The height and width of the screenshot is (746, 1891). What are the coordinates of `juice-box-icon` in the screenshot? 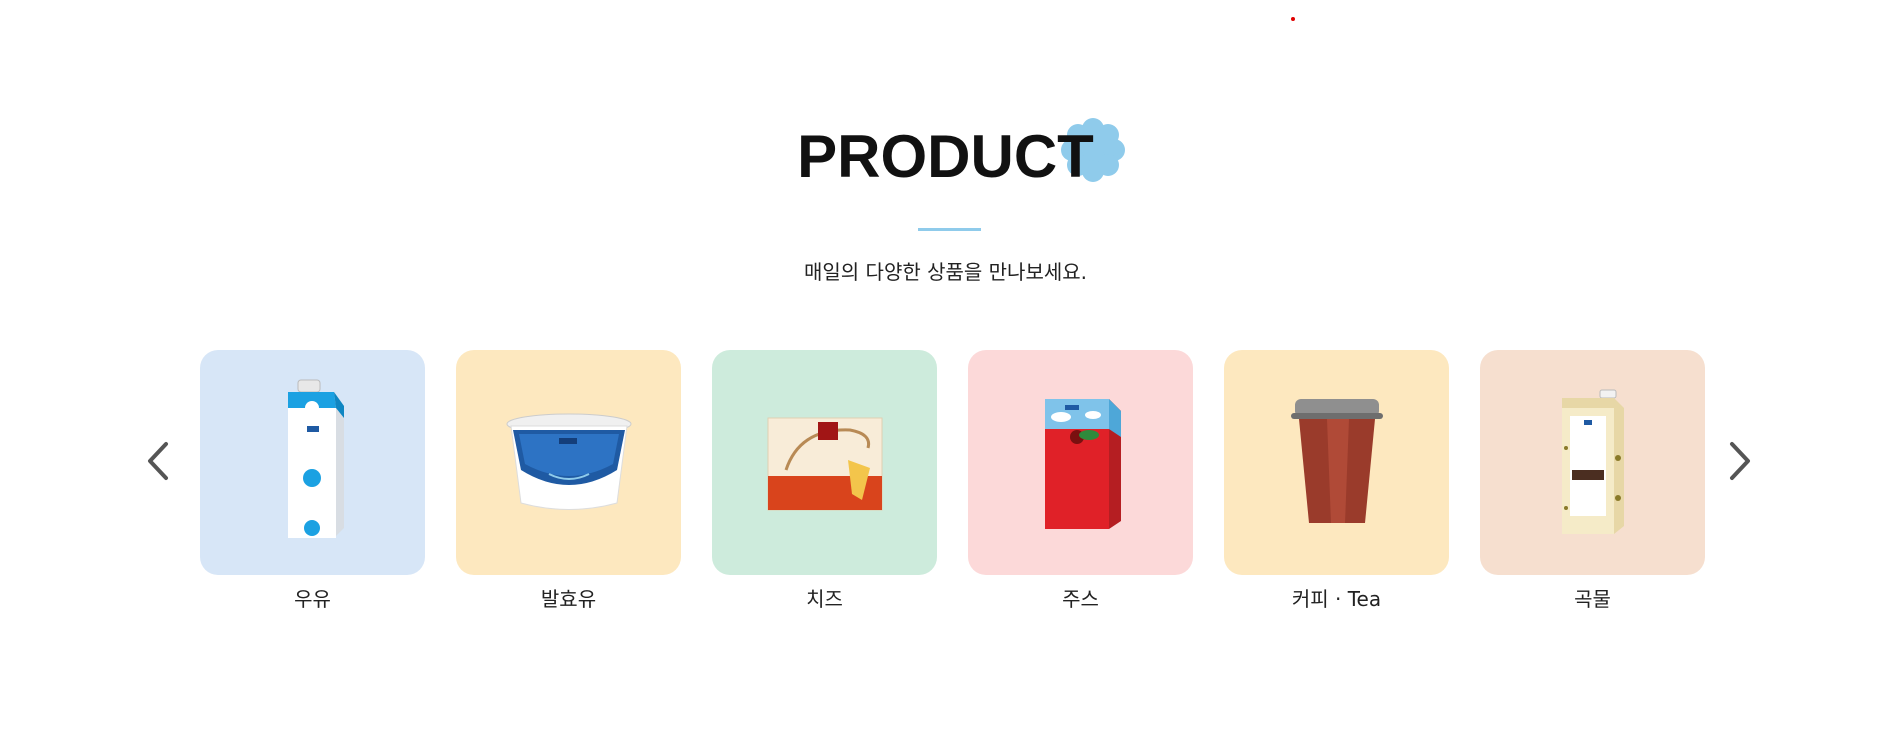 It's located at (1082, 463).